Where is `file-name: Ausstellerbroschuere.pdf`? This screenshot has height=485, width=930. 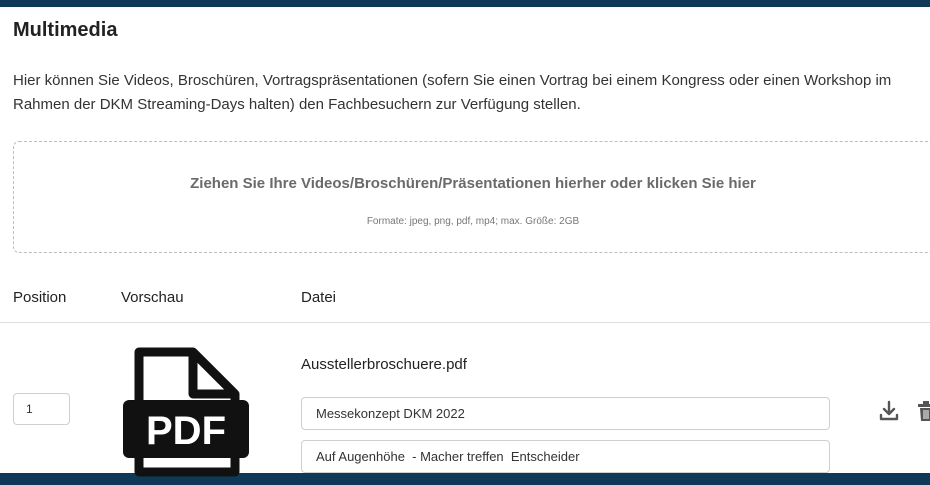 file-name: Ausstellerbroschuere.pdf is located at coordinates (384, 364).